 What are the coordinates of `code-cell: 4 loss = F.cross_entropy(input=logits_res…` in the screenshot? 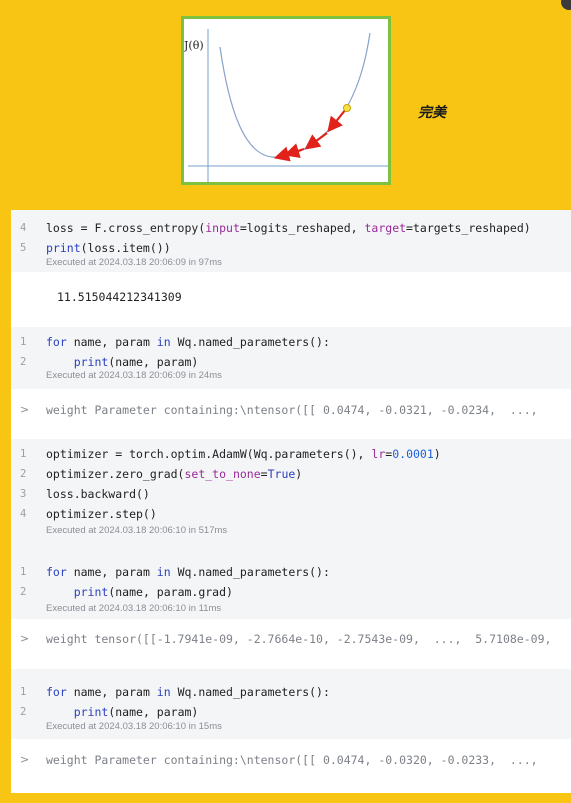 It's located at (291, 241).